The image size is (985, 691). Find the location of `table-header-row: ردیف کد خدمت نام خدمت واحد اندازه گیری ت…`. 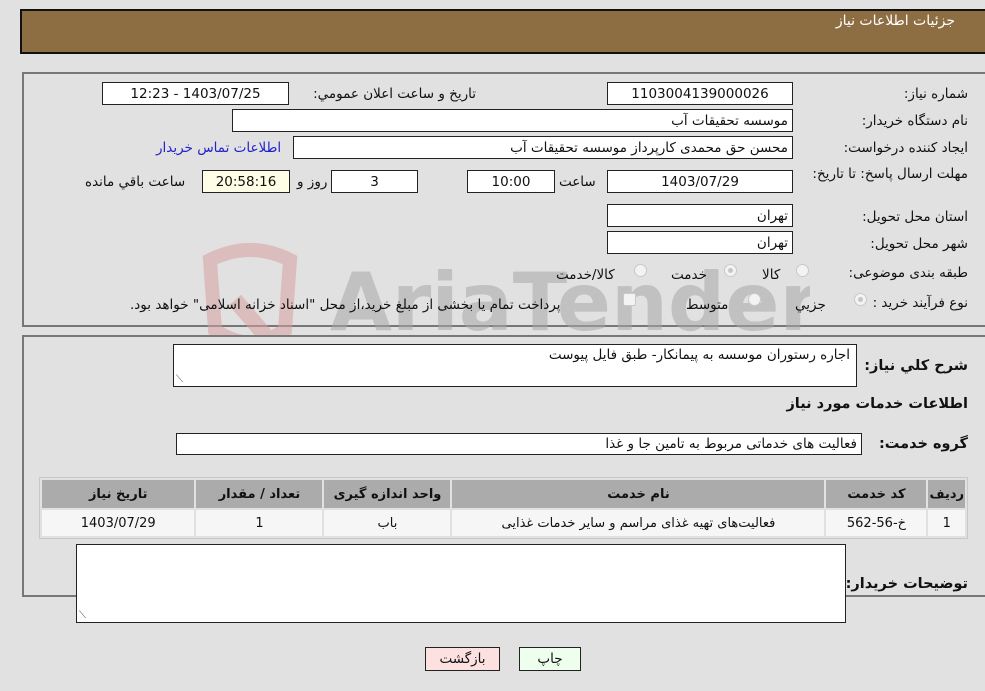

table-header-row: ردیف کد خدمت نام خدمت واحد اندازه گیری ت… is located at coordinates (503, 494).